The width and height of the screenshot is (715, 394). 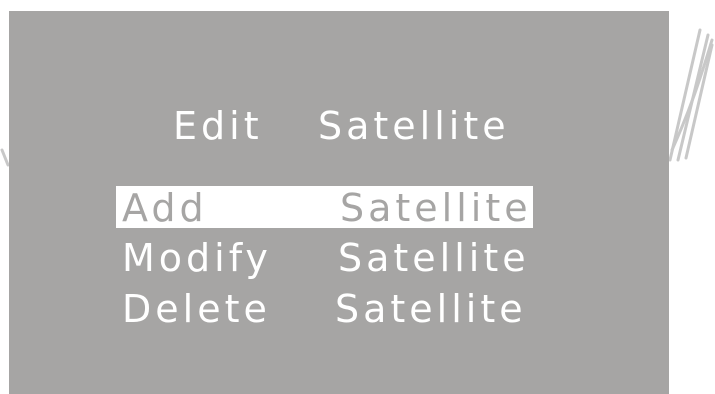 I want to click on menu-item-modify-satellite: Modify Satellite, so click(x=339, y=258).